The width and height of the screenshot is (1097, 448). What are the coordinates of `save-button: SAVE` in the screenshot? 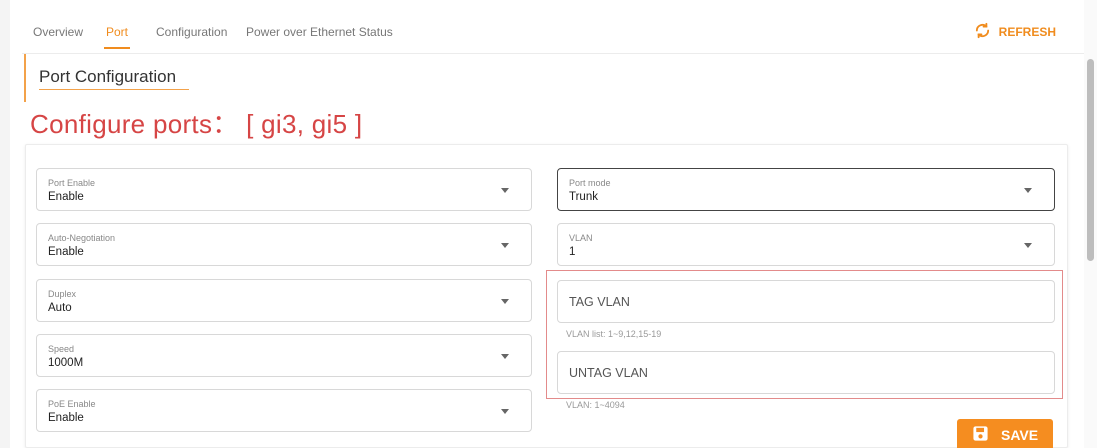 It's located at (1005, 433).